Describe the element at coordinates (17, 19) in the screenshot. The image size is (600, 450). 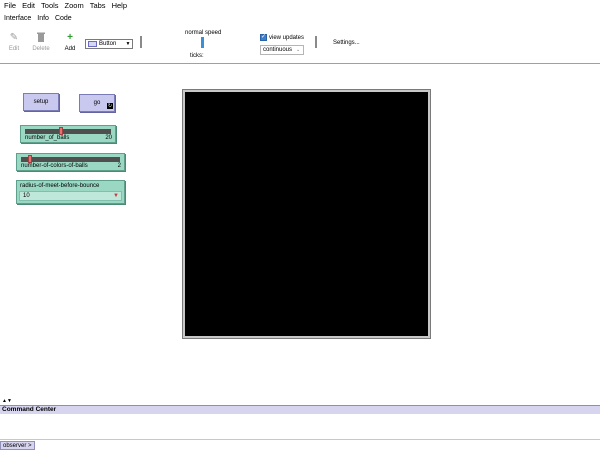
I see `tab-interface: Interface` at that location.